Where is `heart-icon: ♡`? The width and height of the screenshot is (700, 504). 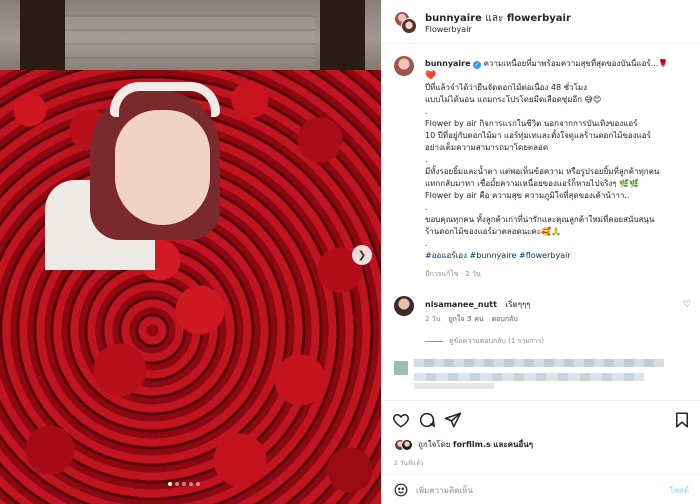
heart-icon: ♡ is located at coordinates (686, 305).